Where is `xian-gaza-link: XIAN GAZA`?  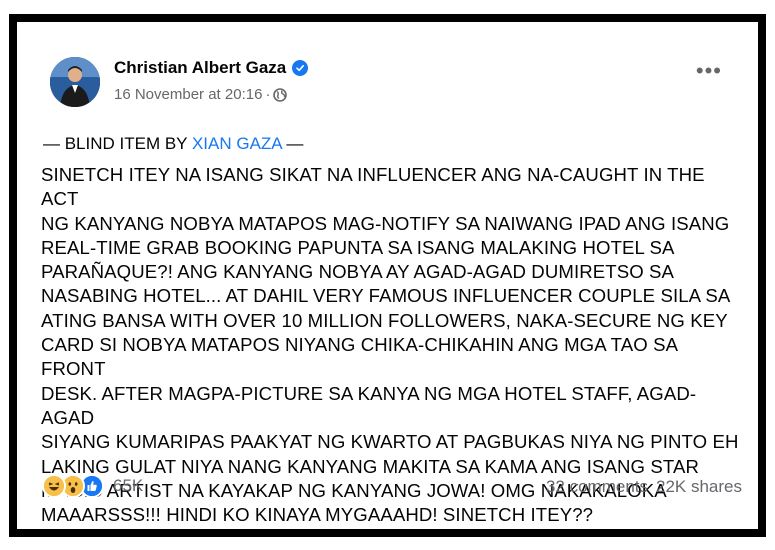
xian-gaza-link: XIAN GAZA is located at coordinates (237, 143).